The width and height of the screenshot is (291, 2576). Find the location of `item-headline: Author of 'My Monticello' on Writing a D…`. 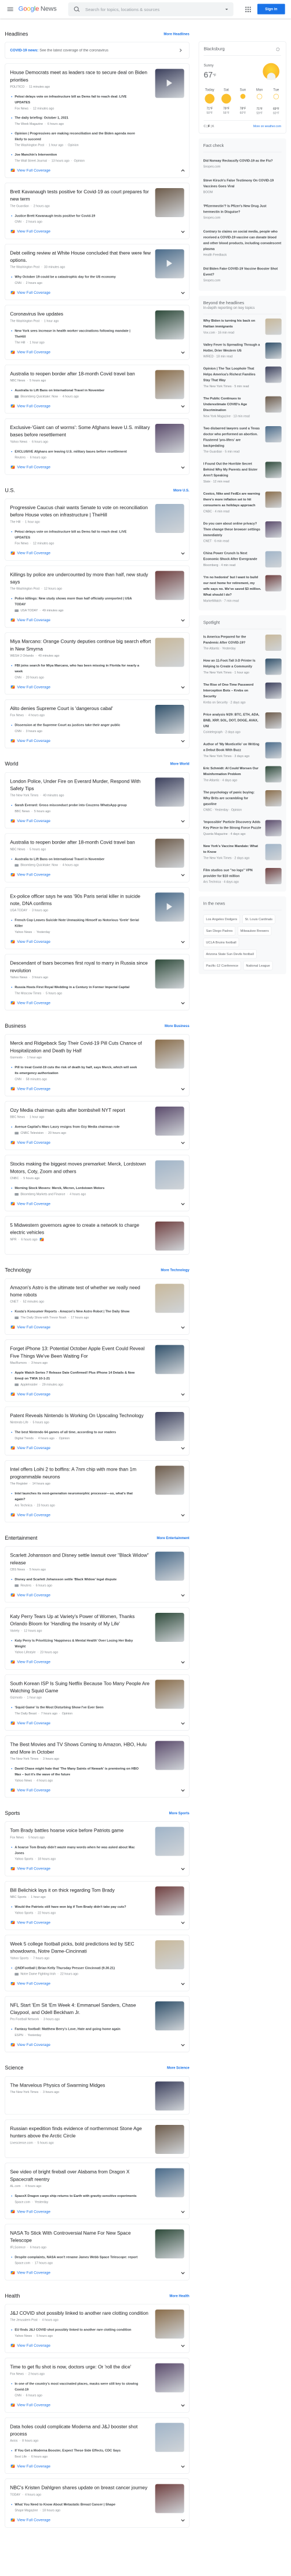

item-headline: Author of 'My Monticello' on Writing a D… is located at coordinates (232, 747).